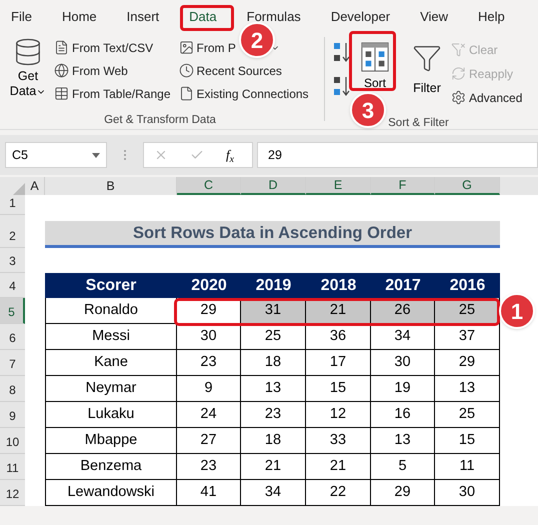 Image resolution: width=538 pixels, height=525 pixels. I want to click on table-cell: 24, so click(209, 415).